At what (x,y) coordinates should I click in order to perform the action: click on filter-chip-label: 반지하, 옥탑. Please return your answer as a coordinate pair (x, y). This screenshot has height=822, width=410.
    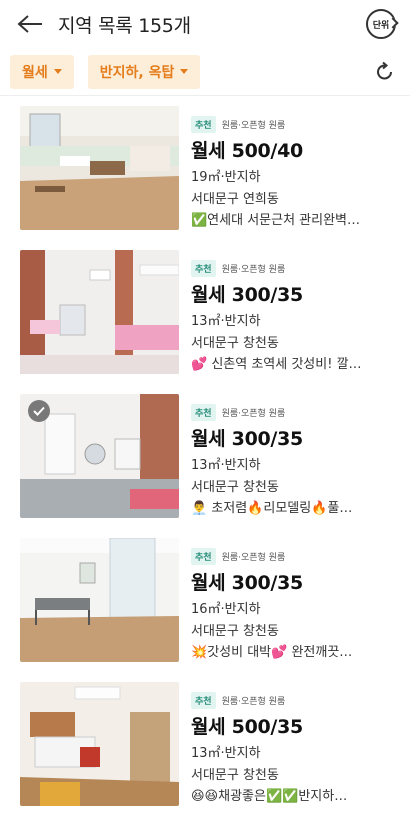
    Looking at the image, I should click on (137, 72).